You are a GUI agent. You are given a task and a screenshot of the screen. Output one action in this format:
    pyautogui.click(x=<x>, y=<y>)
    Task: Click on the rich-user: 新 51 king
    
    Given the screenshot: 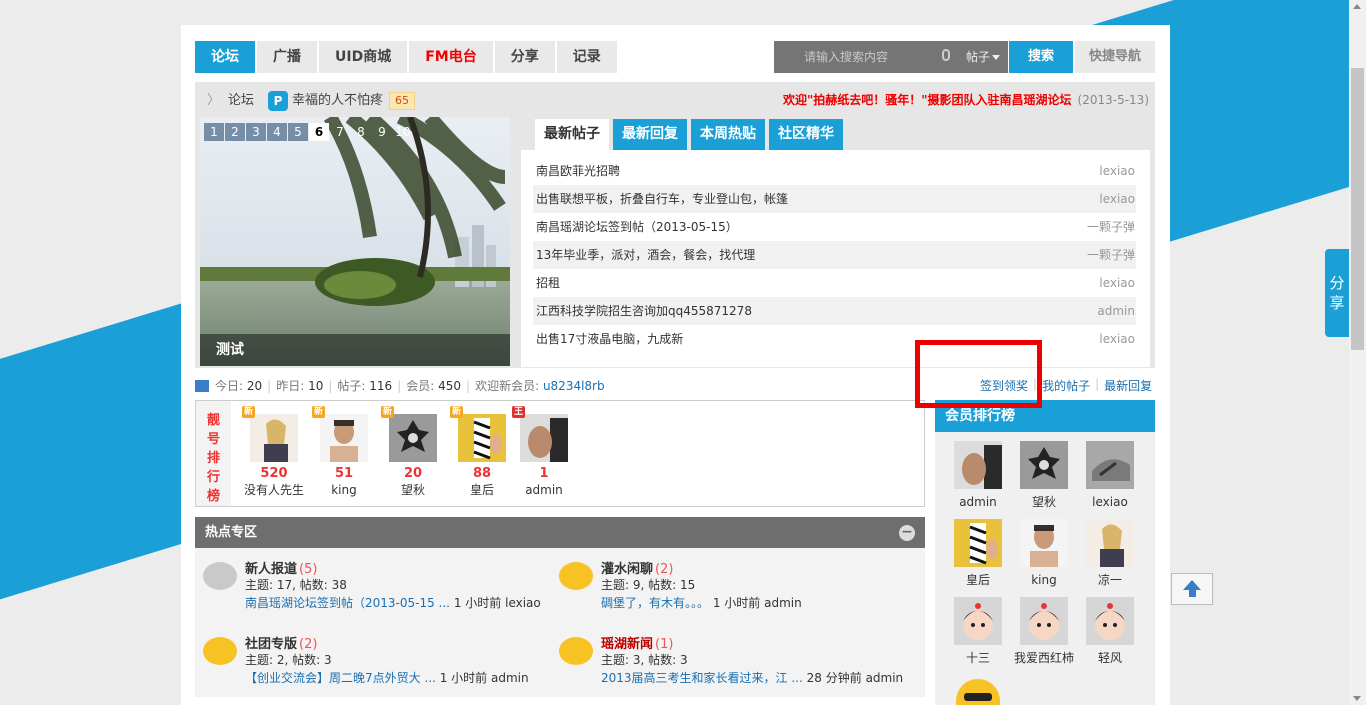 What is the action you would take?
    pyautogui.click(x=343, y=452)
    